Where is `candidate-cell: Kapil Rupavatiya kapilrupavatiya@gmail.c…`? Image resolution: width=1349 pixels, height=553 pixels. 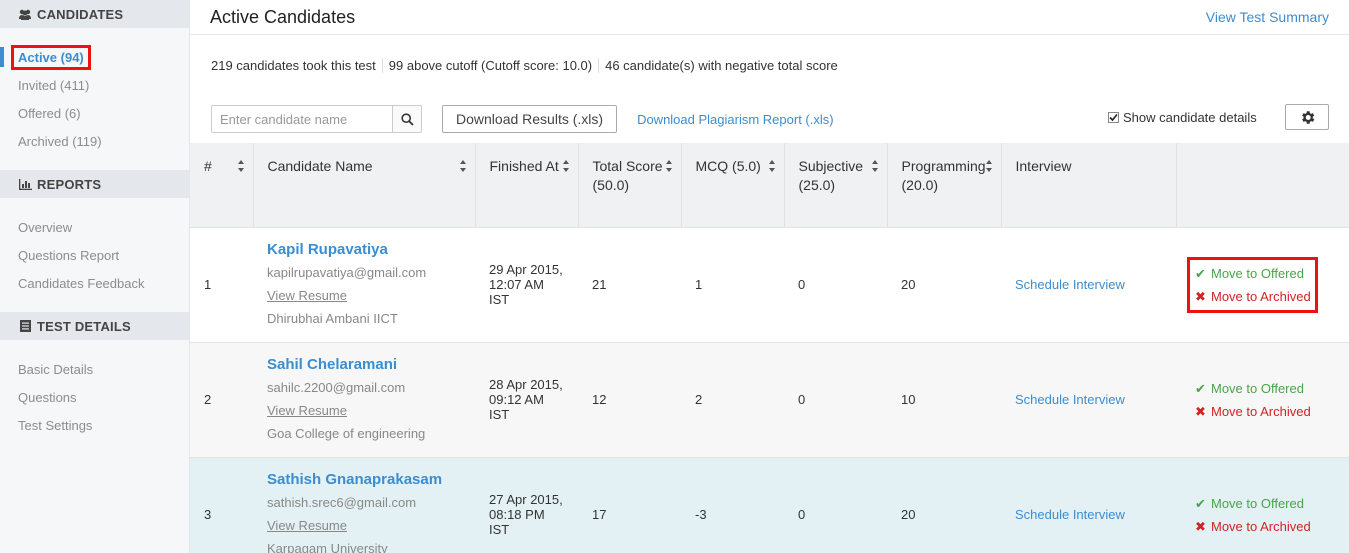 candidate-cell: Kapil Rupavatiya kapilrupavatiya@gmail.c… is located at coordinates (364, 284).